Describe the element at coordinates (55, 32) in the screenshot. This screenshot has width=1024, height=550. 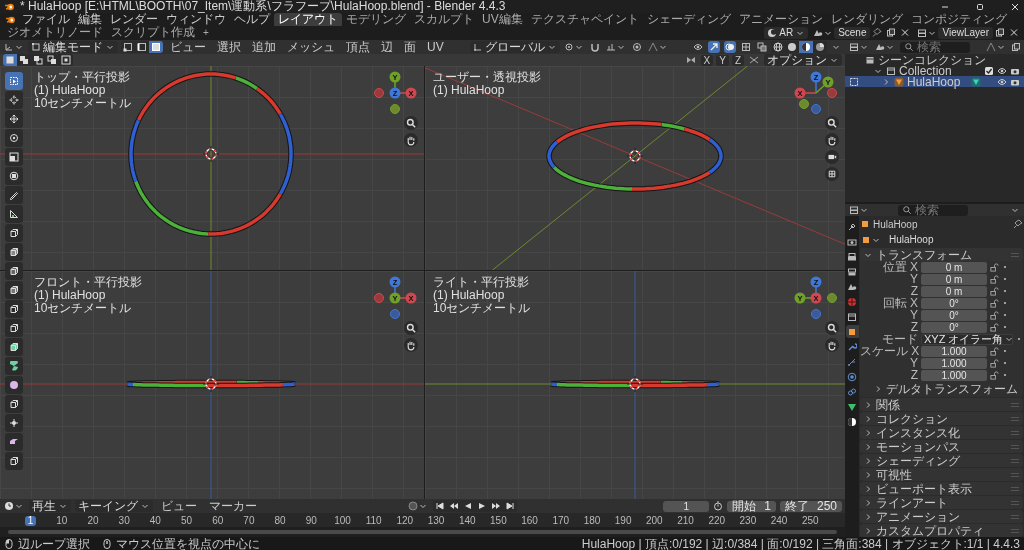
I see `workspace-tab: ジオメトリノード` at that location.